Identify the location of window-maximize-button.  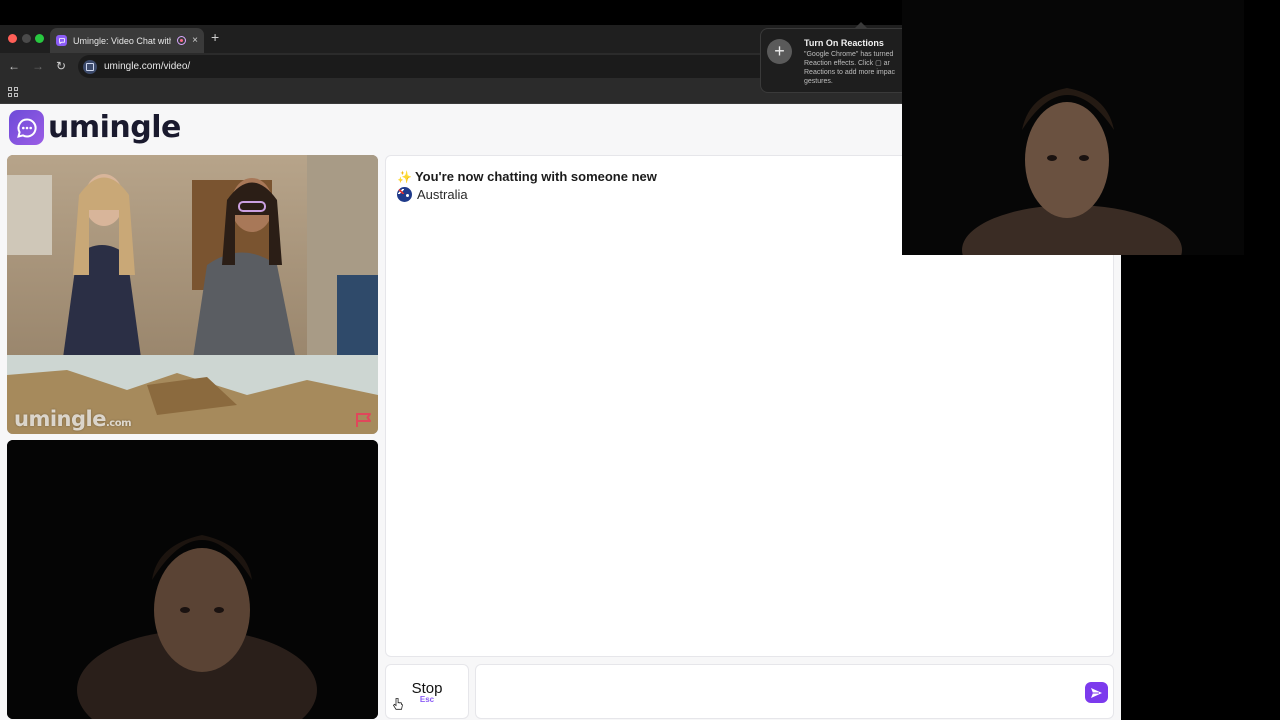
(39, 38).